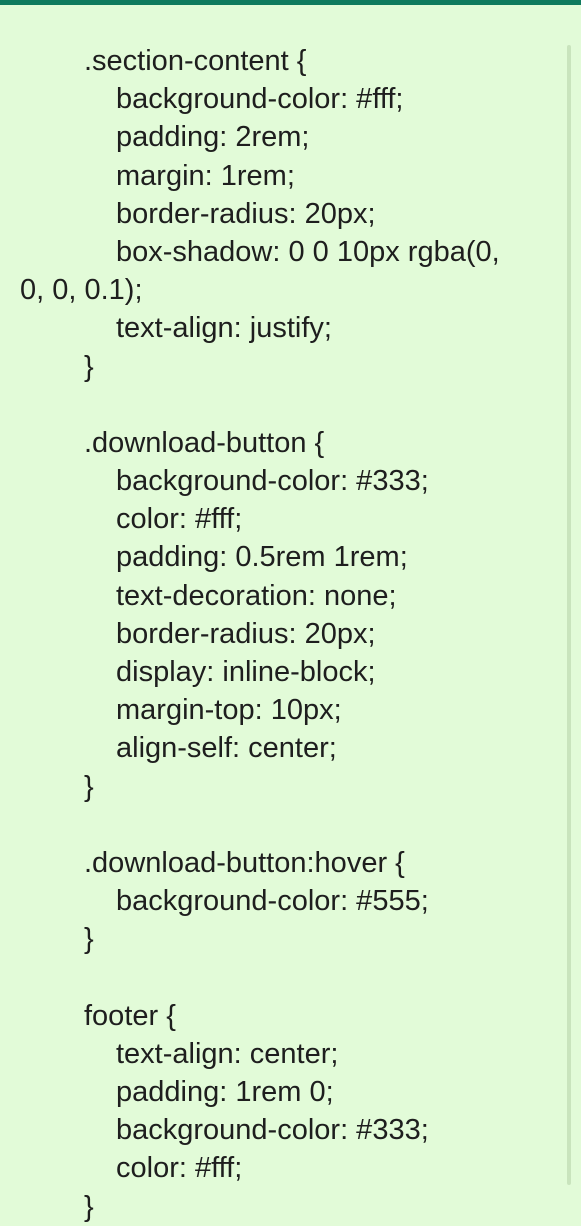 The height and width of the screenshot is (1226, 581). I want to click on scrollbar, so click(569, 615).